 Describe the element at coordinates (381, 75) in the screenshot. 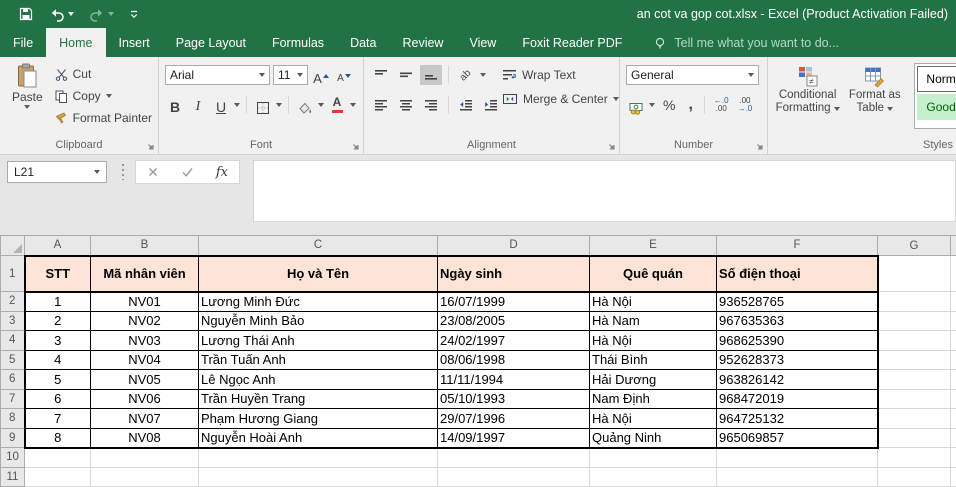

I see `top-align-button` at that location.